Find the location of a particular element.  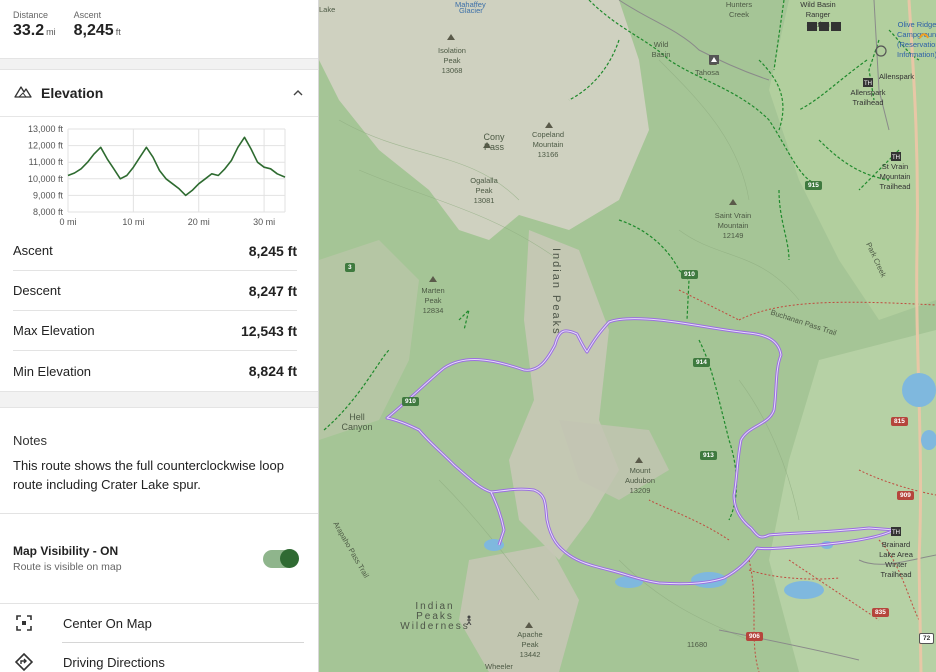

center-on-map-button: Center On Map is located at coordinates (159, 623).